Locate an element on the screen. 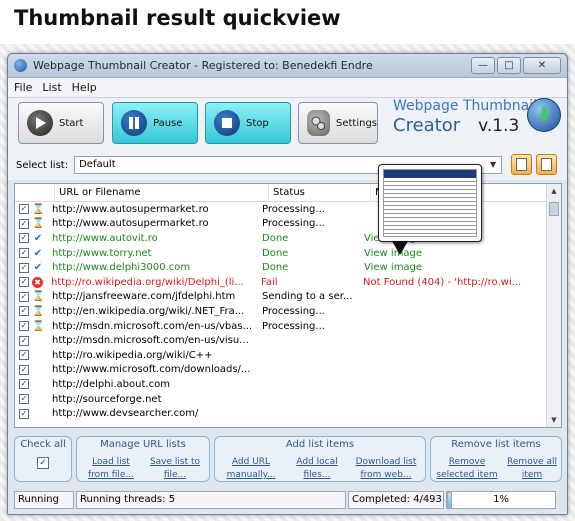  url-cell: http://delphi.about.com is located at coordinates (111, 384).